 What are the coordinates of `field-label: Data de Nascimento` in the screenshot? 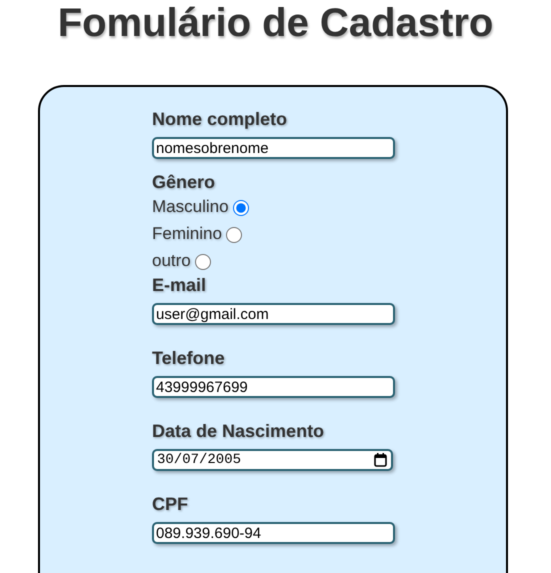 It's located at (238, 431).